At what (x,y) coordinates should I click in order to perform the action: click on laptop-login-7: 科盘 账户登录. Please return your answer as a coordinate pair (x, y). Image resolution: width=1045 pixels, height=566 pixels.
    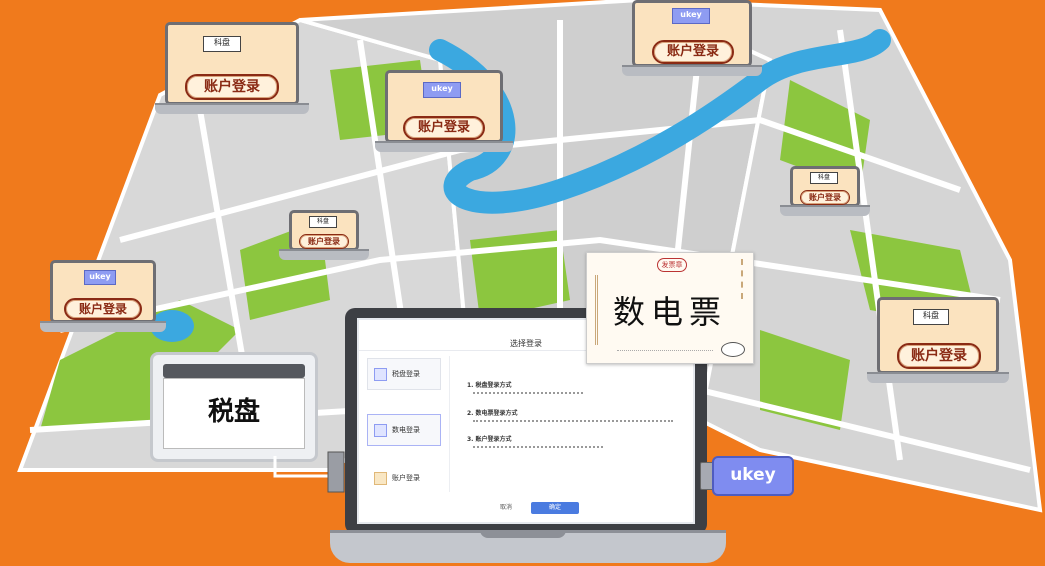
    Looking at the image, I should click on (938, 340).